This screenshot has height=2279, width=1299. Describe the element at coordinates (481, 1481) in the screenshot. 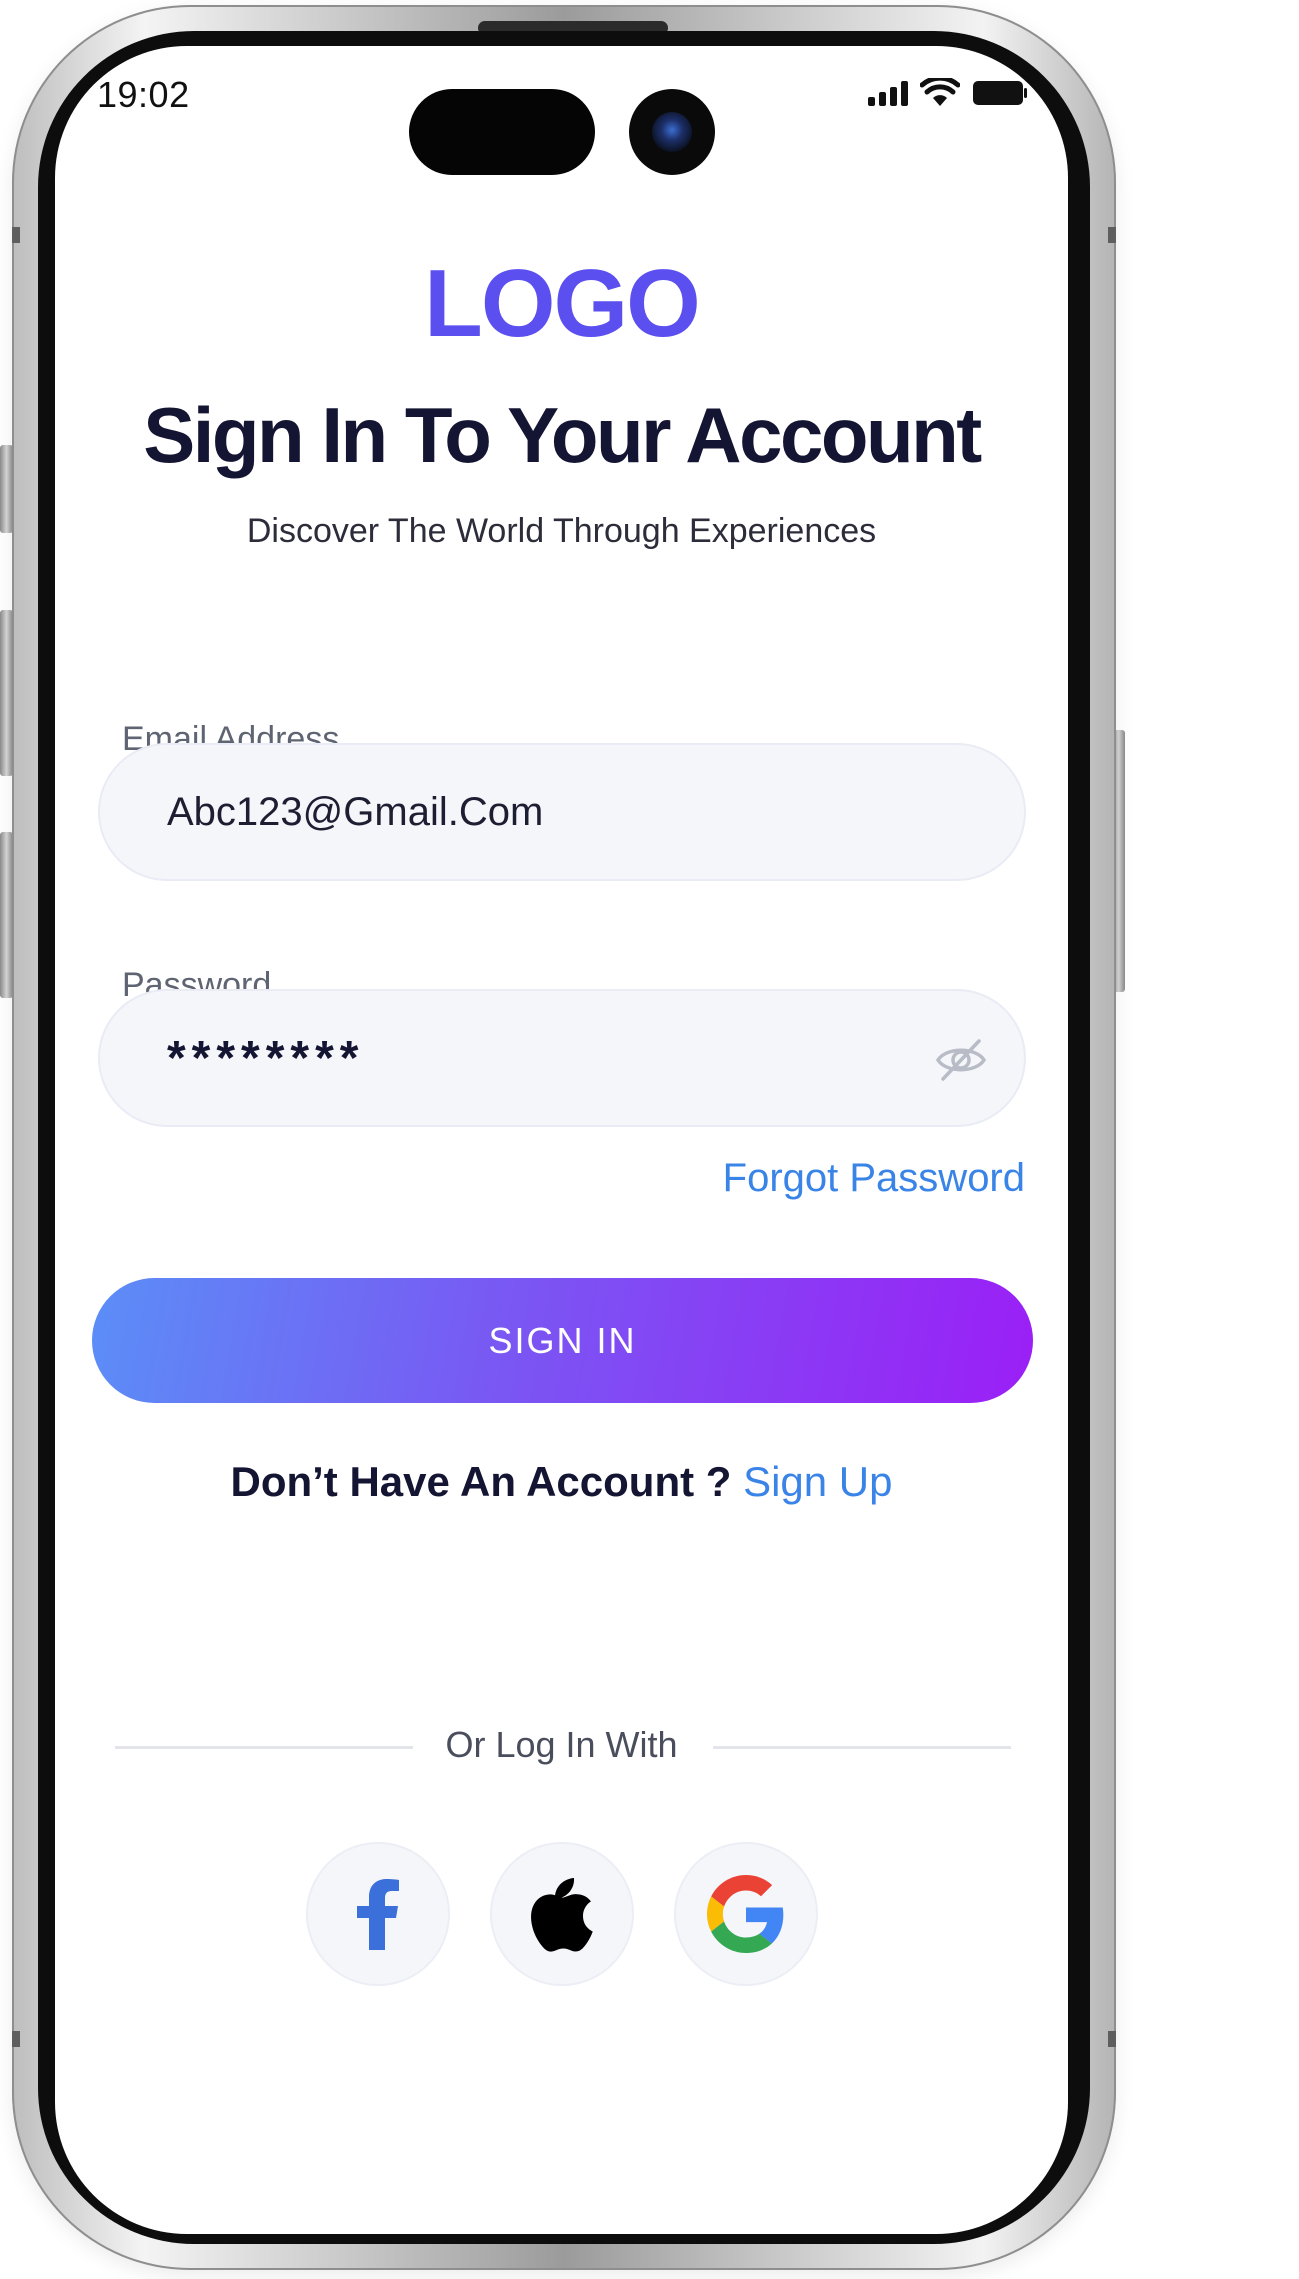

I see `signup-prompt-text: Don’t Have An Account ?` at that location.